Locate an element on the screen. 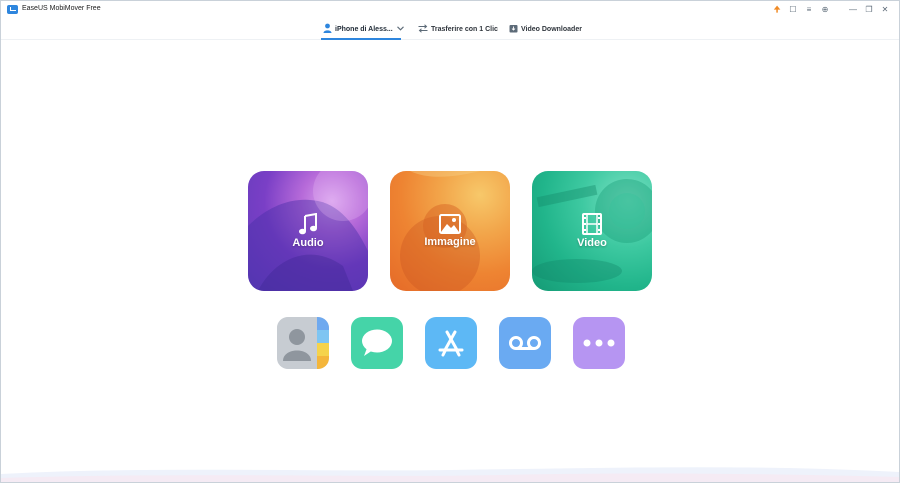 The image size is (900, 483). tab-video-downloader: Video Downloader is located at coordinates (545, 29).